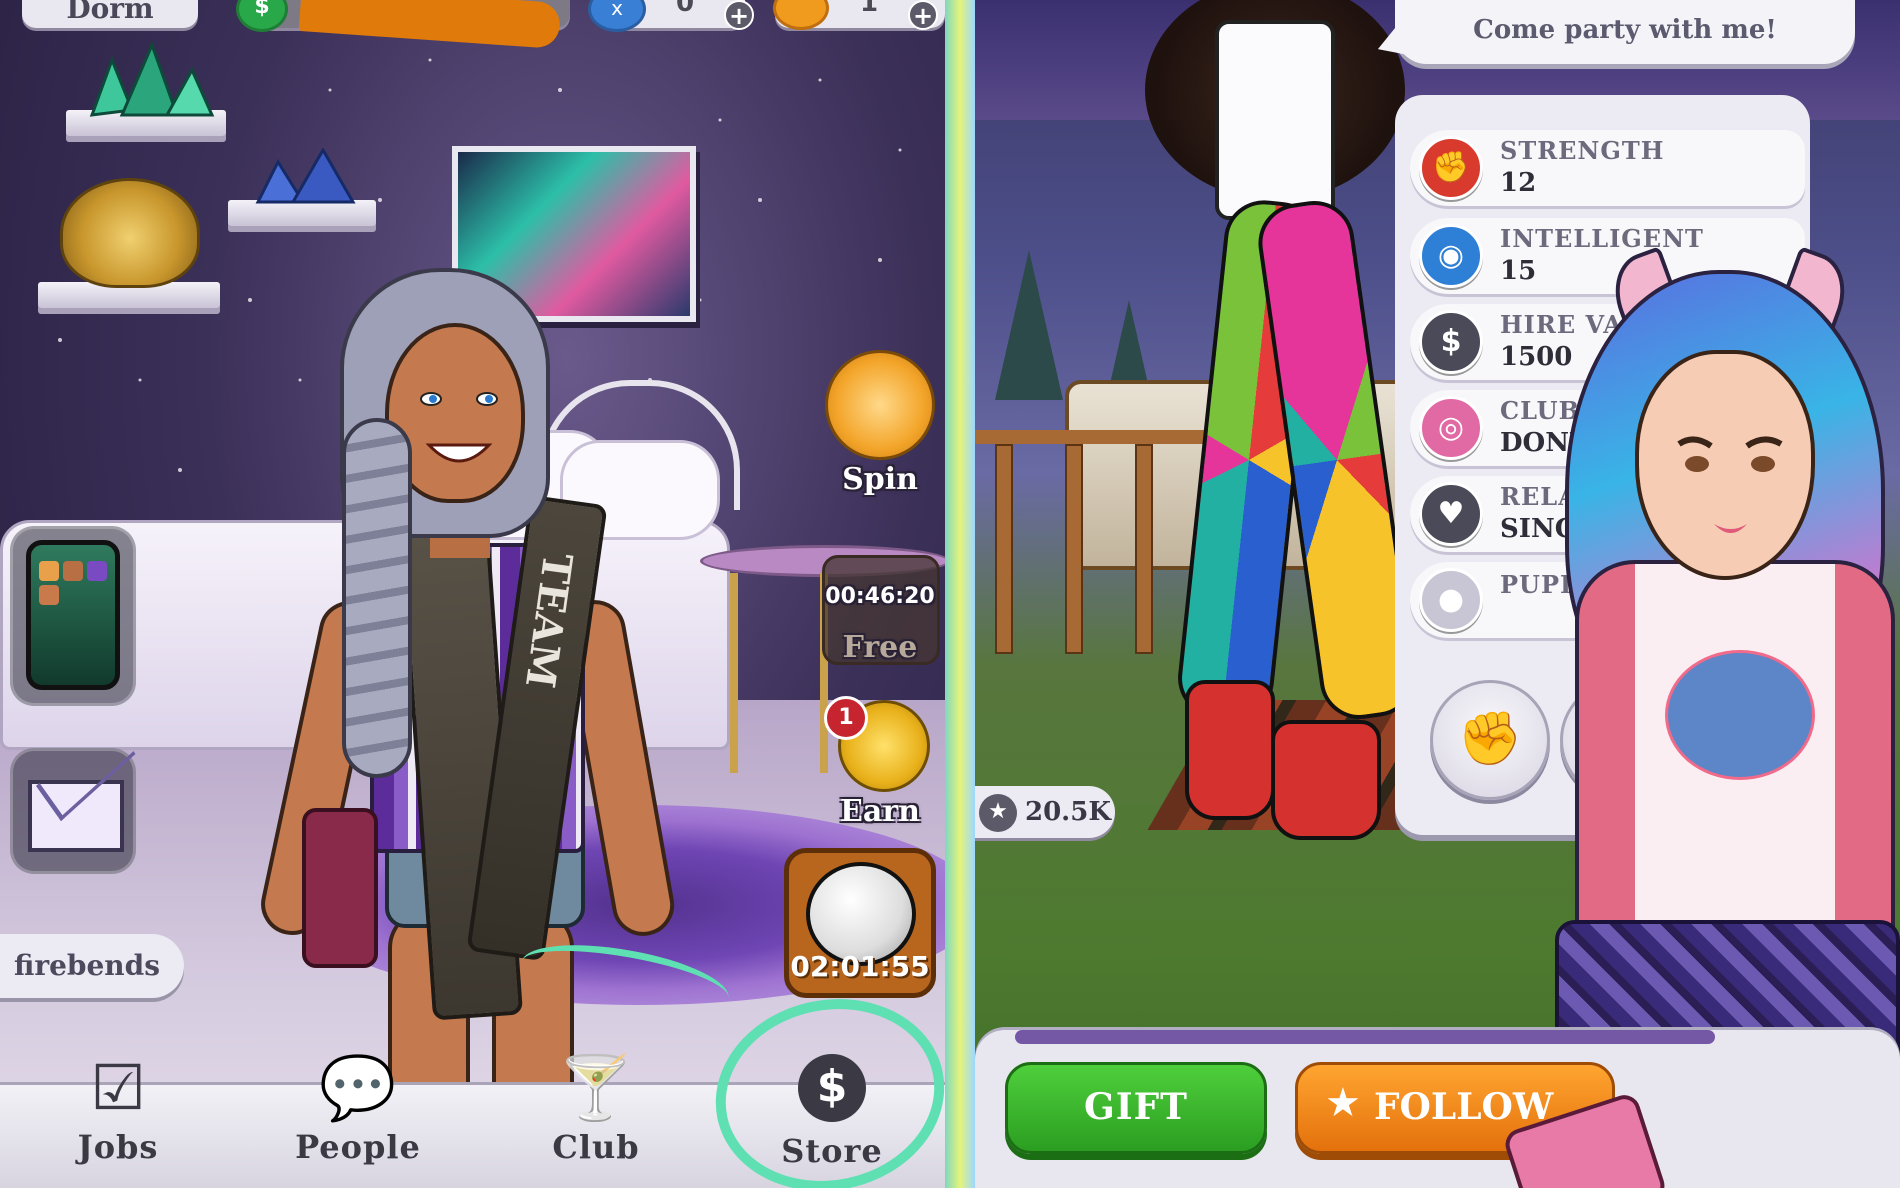 This screenshot has width=1900, height=1188. Describe the element at coordinates (73, 583) in the screenshot. I see `phone-apps` at that location.